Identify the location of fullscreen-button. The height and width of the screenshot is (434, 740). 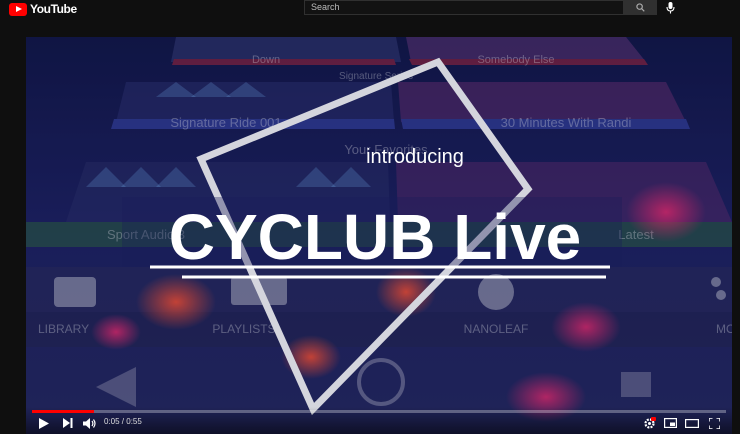
(714, 423).